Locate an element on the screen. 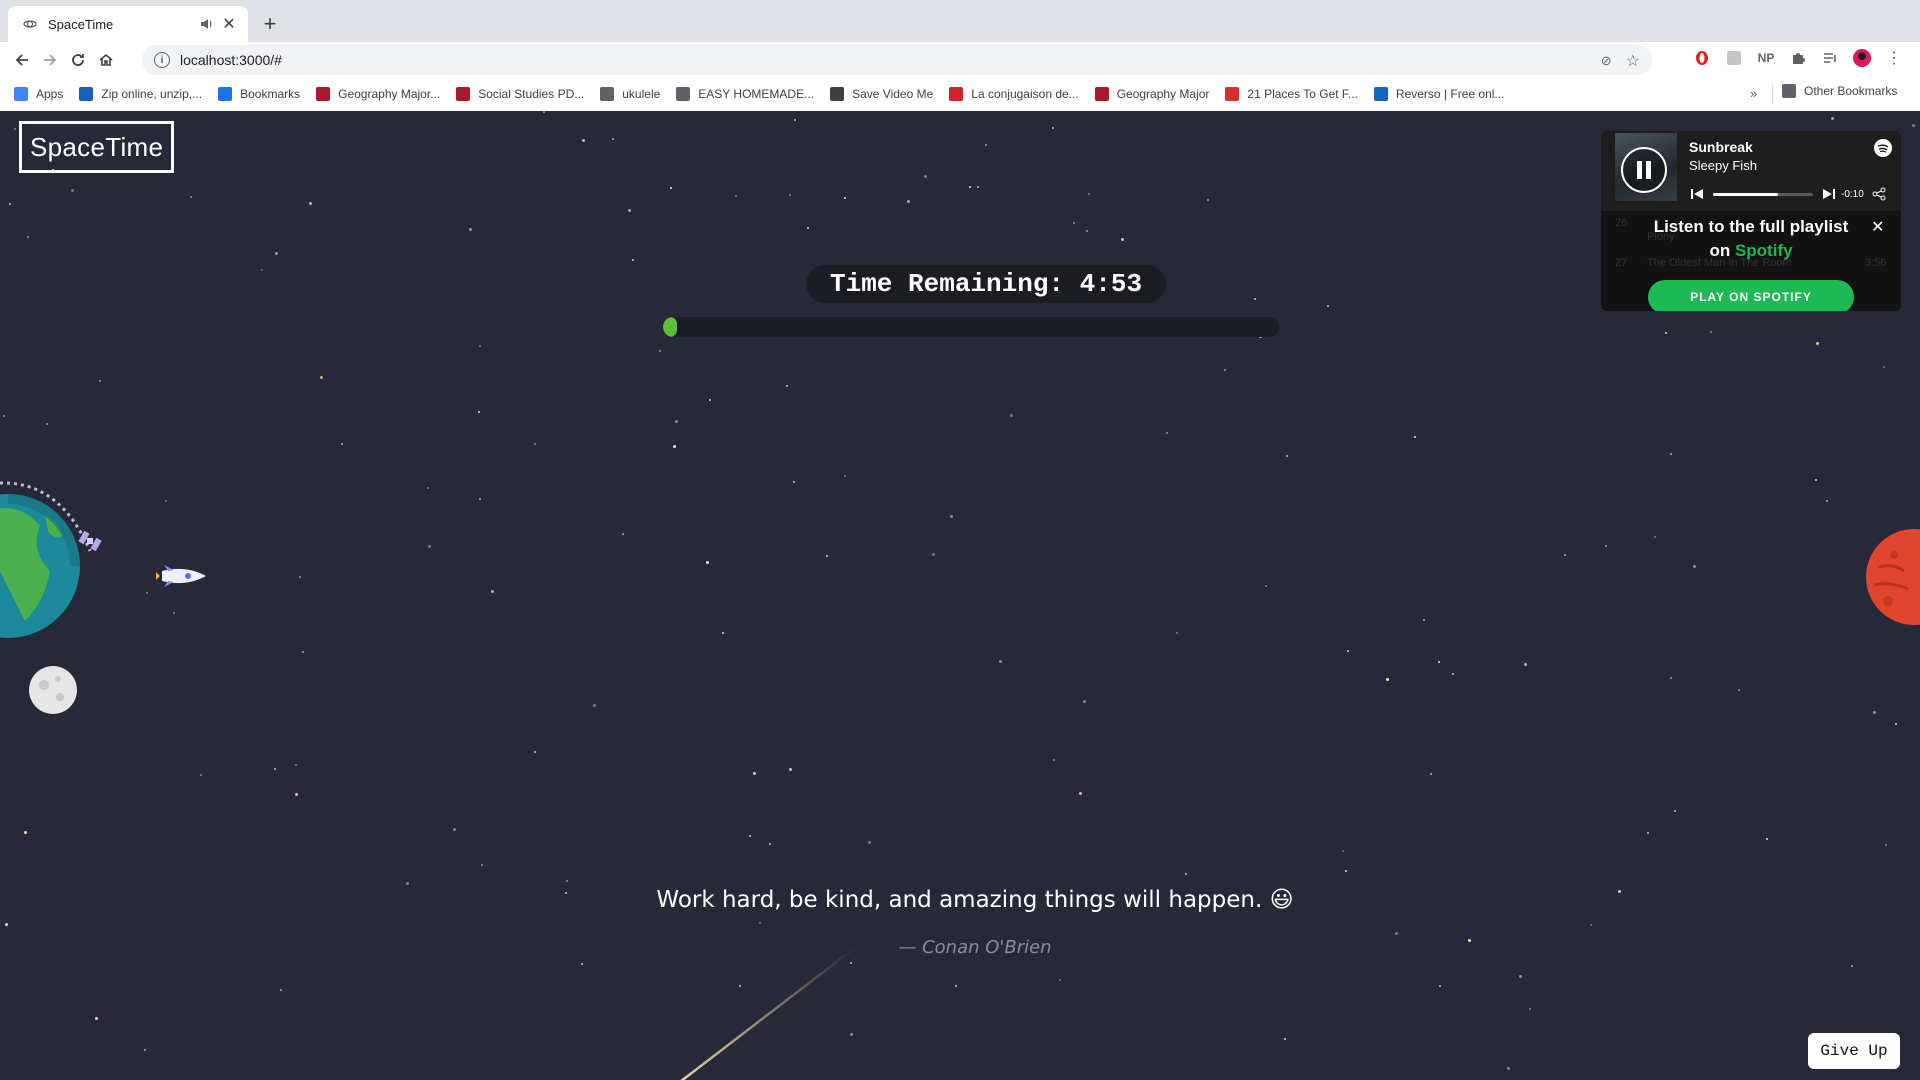 This screenshot has height=1080, width=1920. address-bar: i localhost:3000/# ⊘ ☆ is located at coordinates (897, 60).